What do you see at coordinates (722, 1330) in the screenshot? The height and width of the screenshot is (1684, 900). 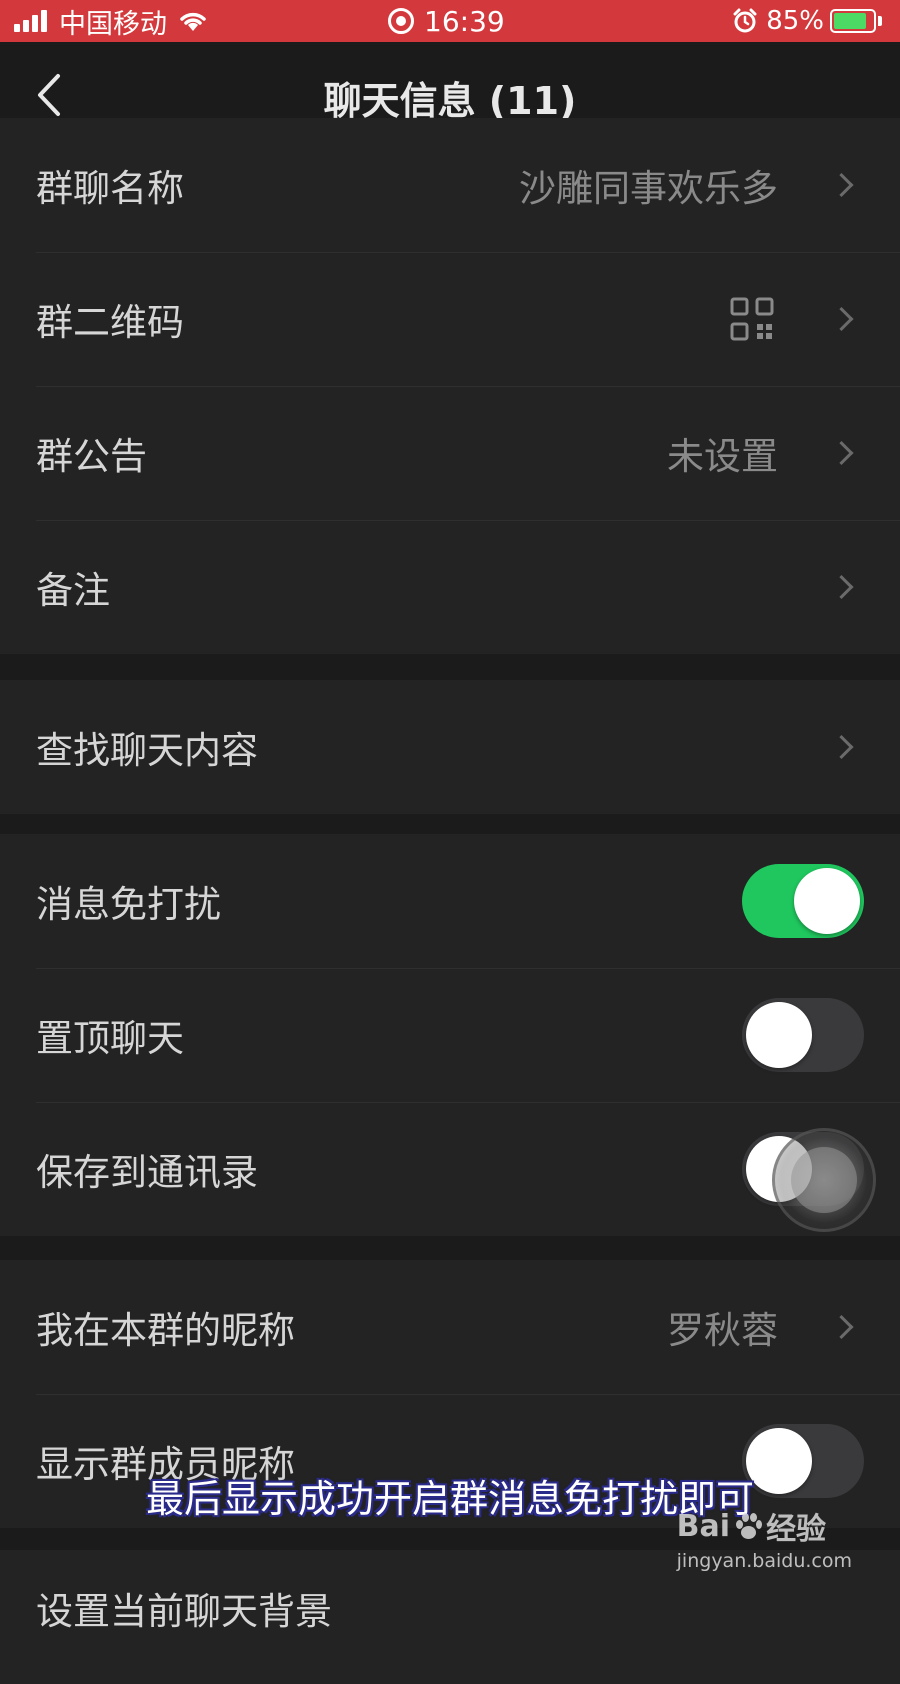 I see `my-nickname-value: 罗秋蓉` at bounding box center [722, 1330].